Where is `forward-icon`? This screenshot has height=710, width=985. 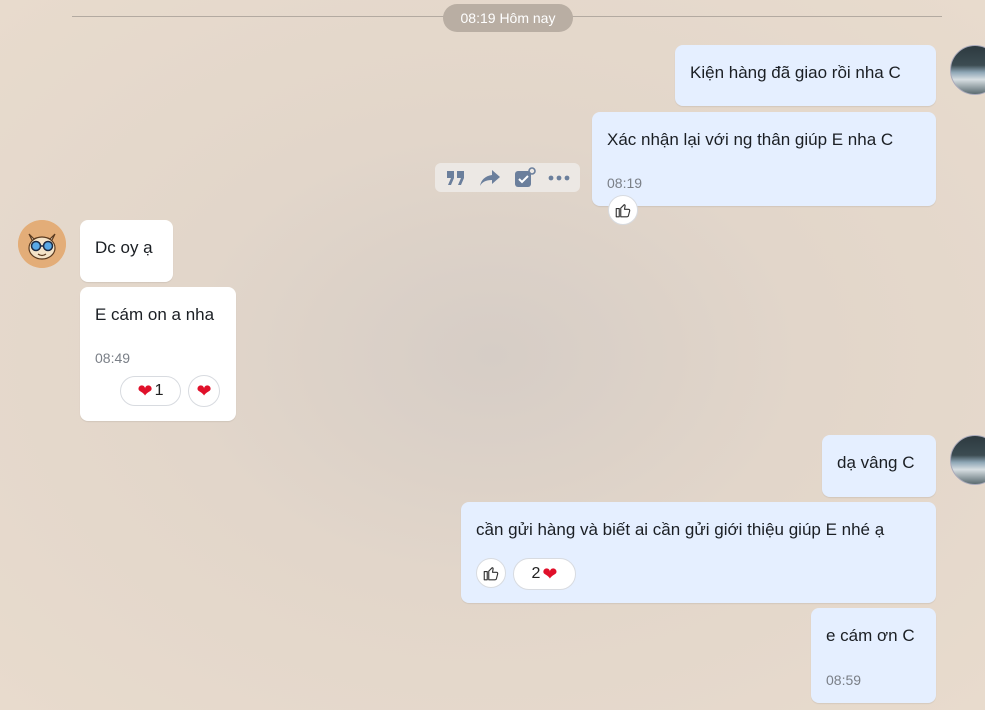 forward-icon is located at coordinates (490, 178).